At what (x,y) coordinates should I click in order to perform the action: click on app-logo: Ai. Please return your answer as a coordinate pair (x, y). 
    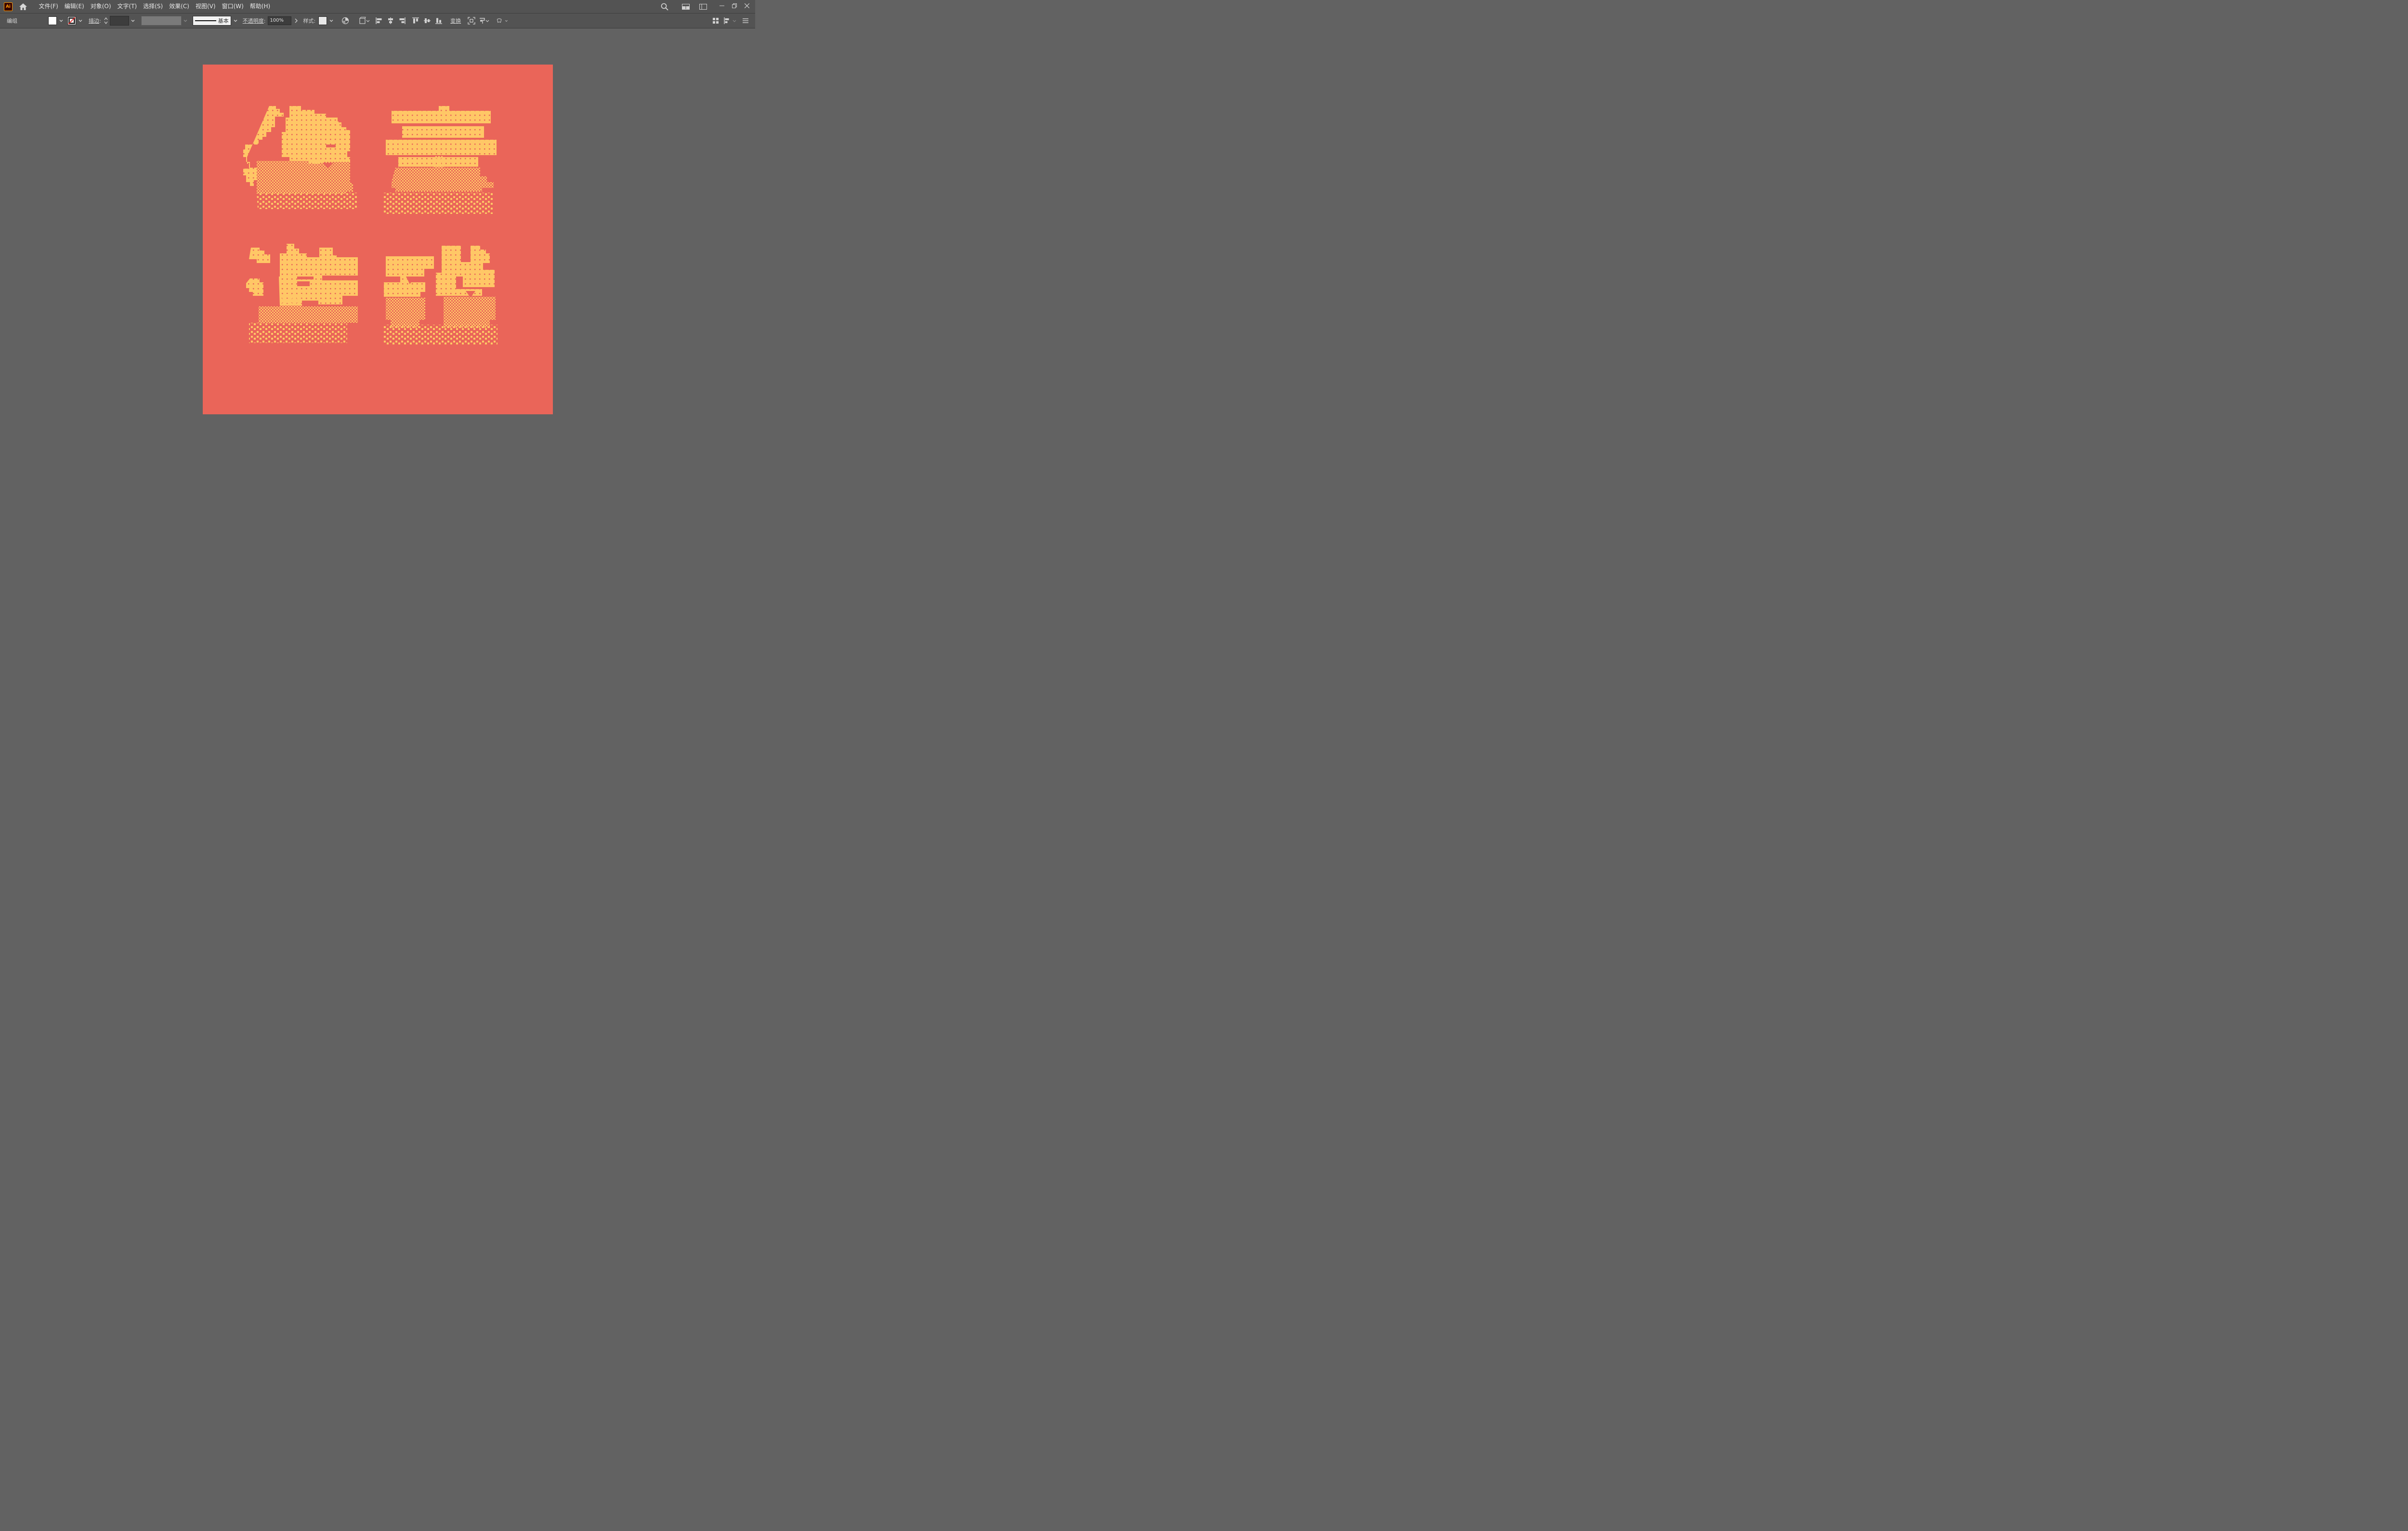
    Looking at the image, I should click on (8, 6).